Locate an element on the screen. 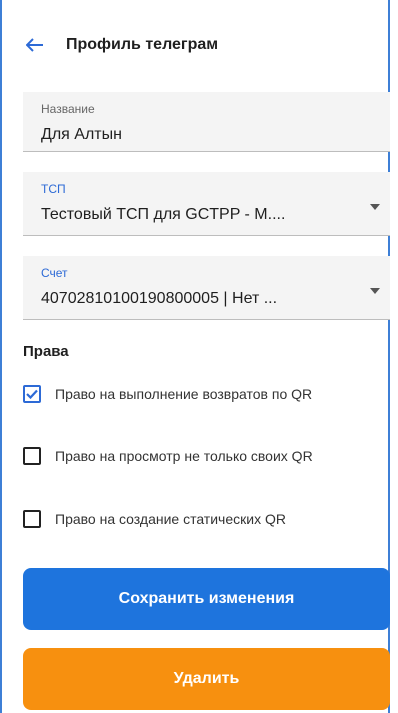 This screenshot has width=398, height=713. refunds-label: Право на выполнение возвратов по QR is located at coordinates (184, 394).